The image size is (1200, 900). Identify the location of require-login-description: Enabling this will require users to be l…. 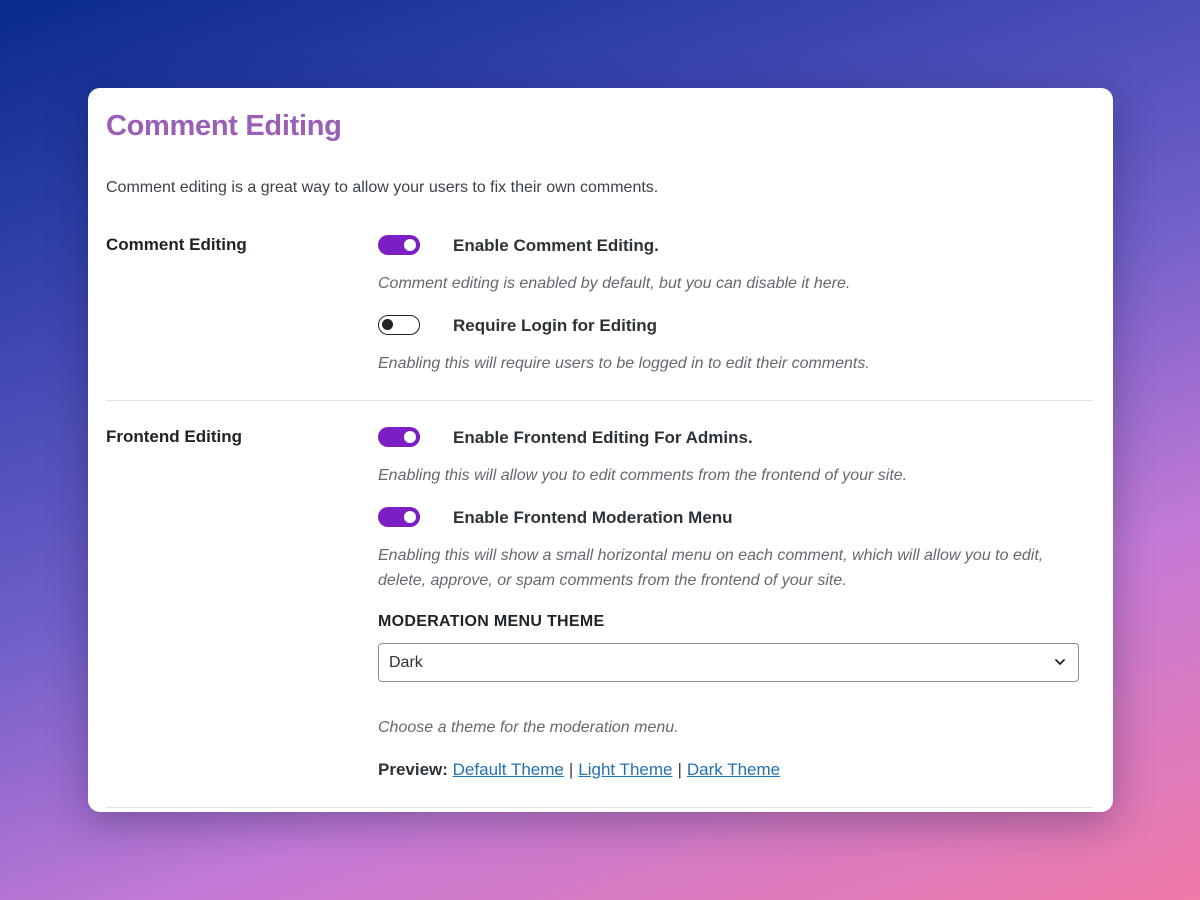
(624, 363).